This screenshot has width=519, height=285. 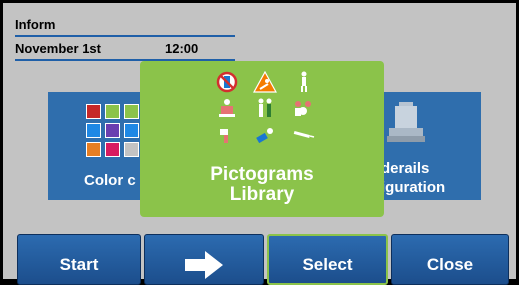 I want to click on popup-title-line-1: Pictograms, so click(x=262, y=174).